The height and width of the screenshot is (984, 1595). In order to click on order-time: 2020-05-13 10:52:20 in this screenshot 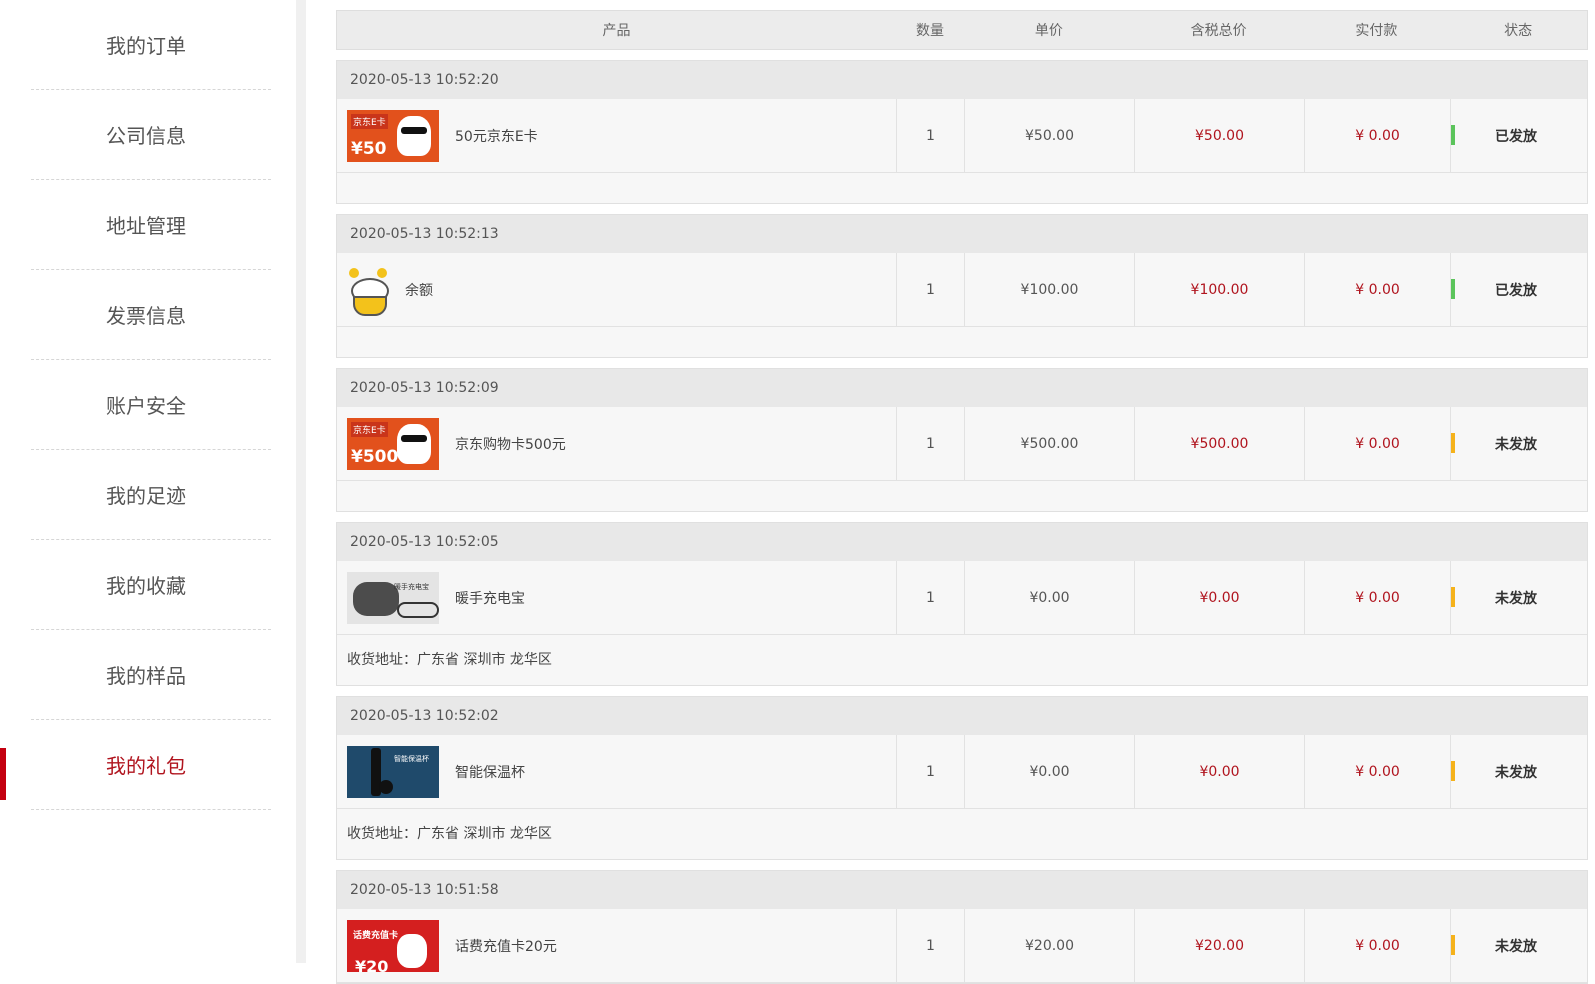, I will do `click(962, 80)`.